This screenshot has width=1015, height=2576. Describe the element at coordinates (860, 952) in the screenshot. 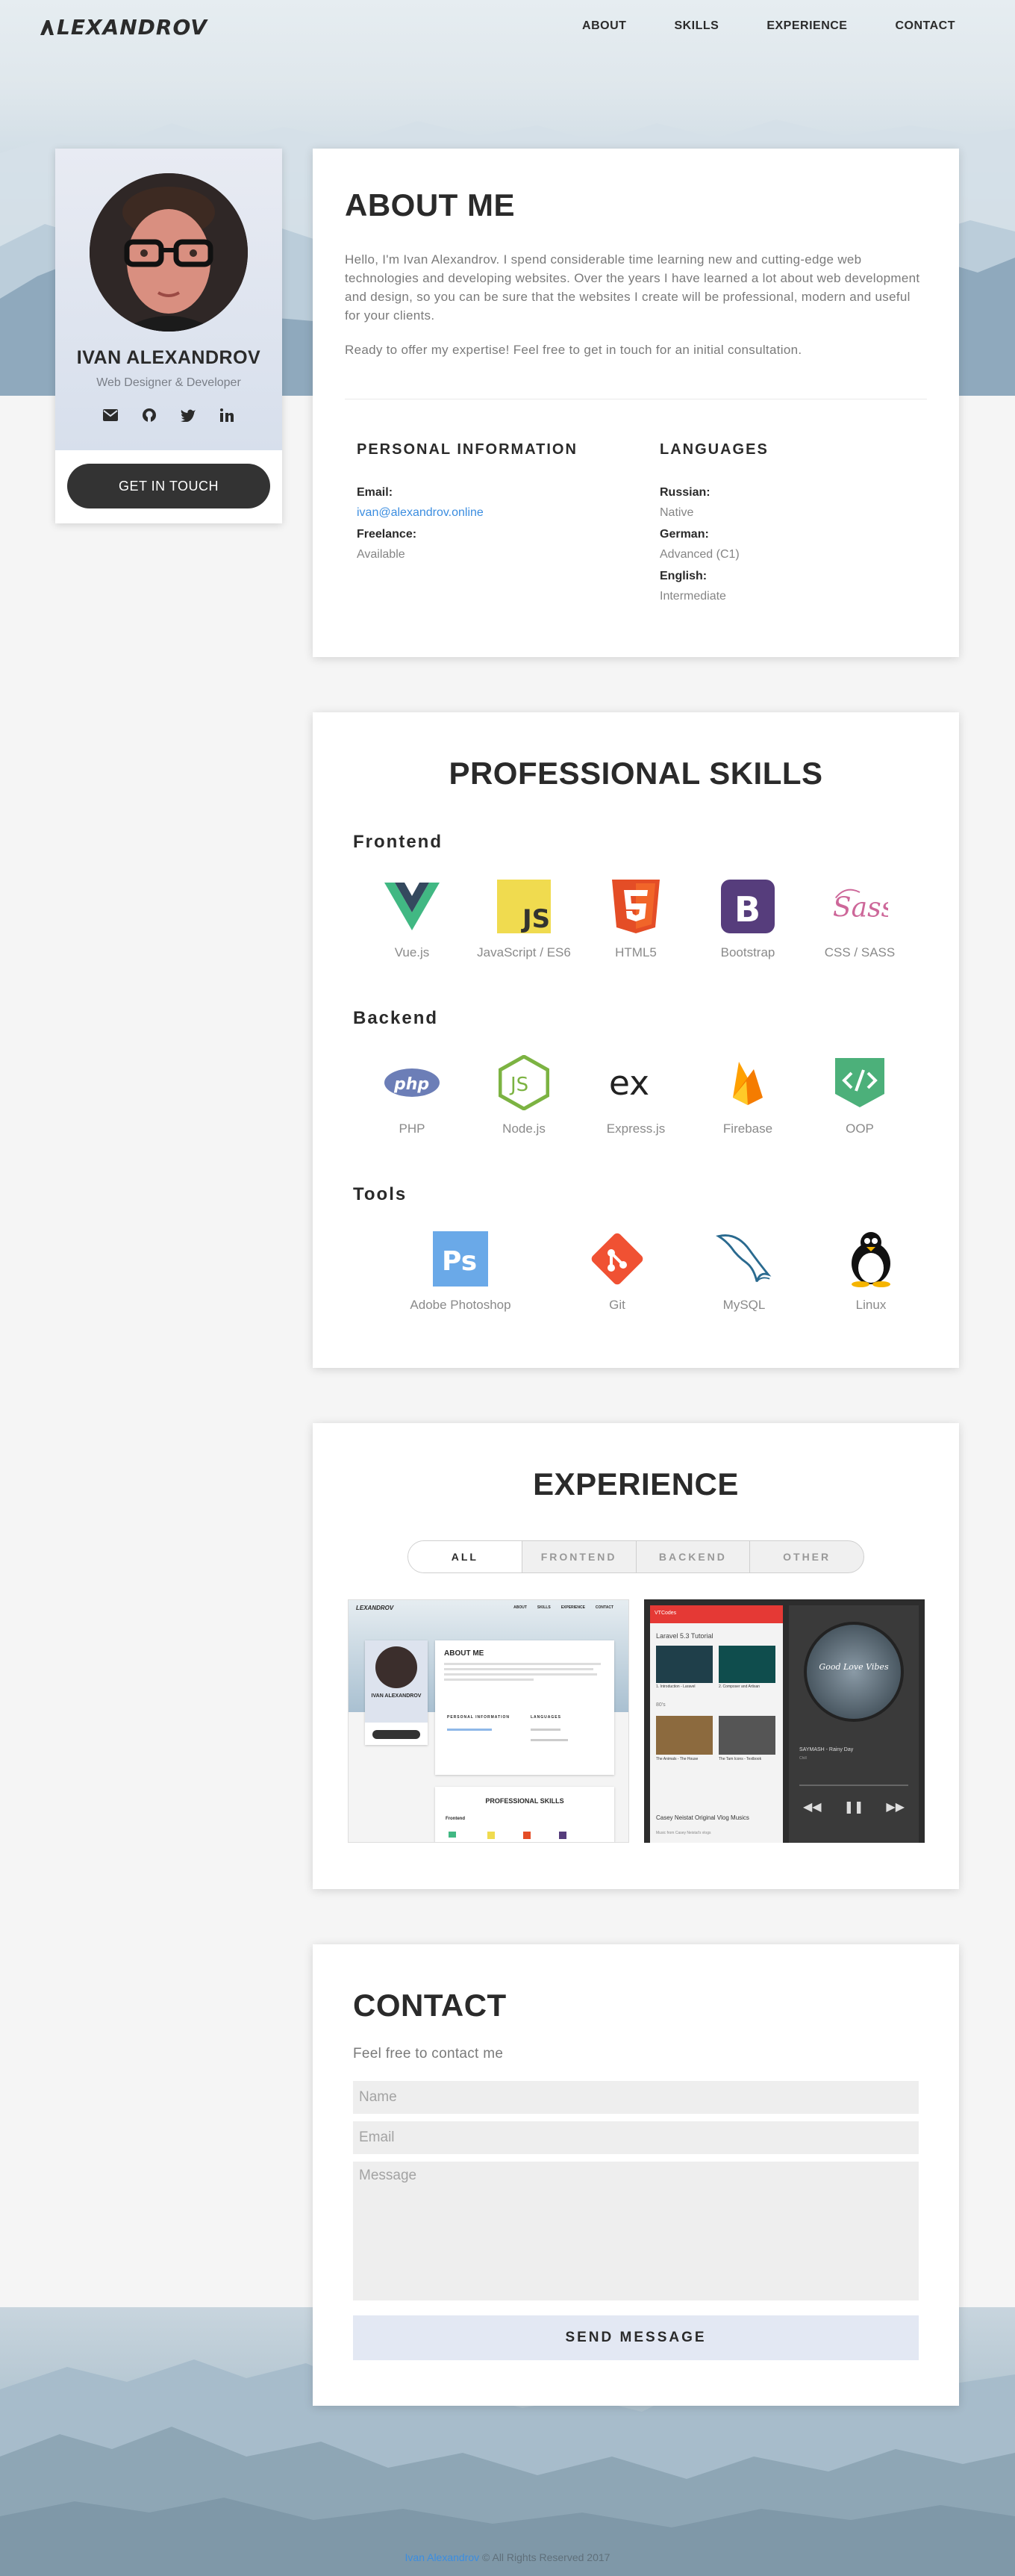

I see `skill-label: CSS / SASS` at that location.